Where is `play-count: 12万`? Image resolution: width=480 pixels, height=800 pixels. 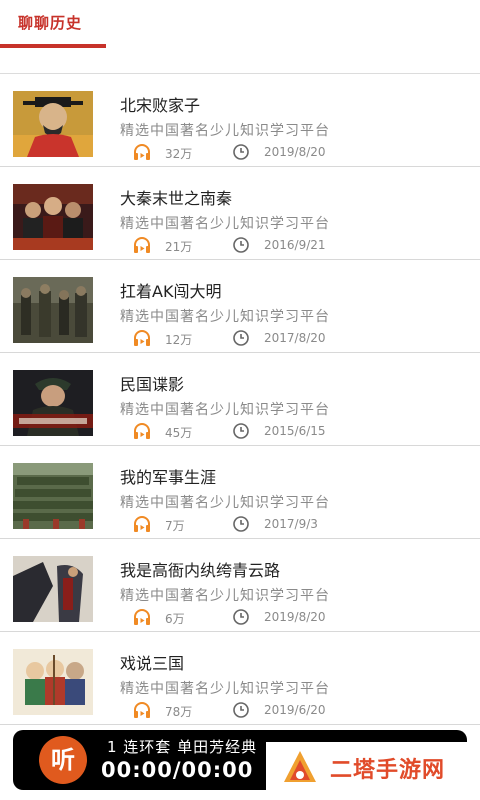 play-count: 12万 is located at coordinates (179, 340).